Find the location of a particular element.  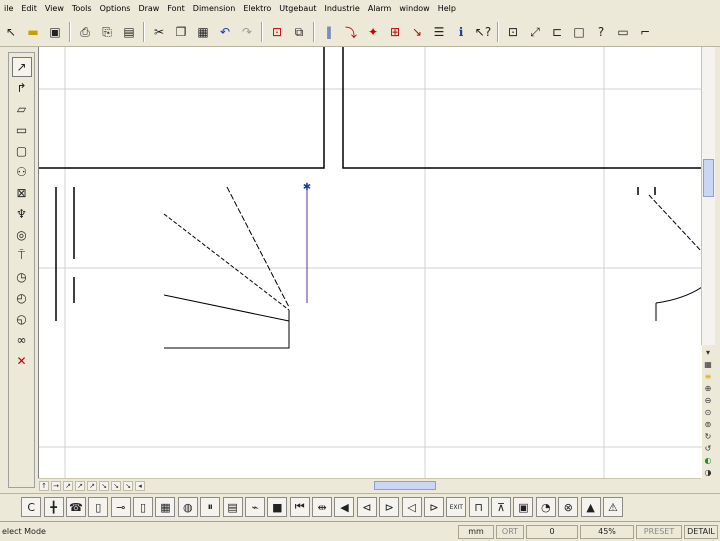

circle-target-icon: ◎ is located at coordinates (22, 235).